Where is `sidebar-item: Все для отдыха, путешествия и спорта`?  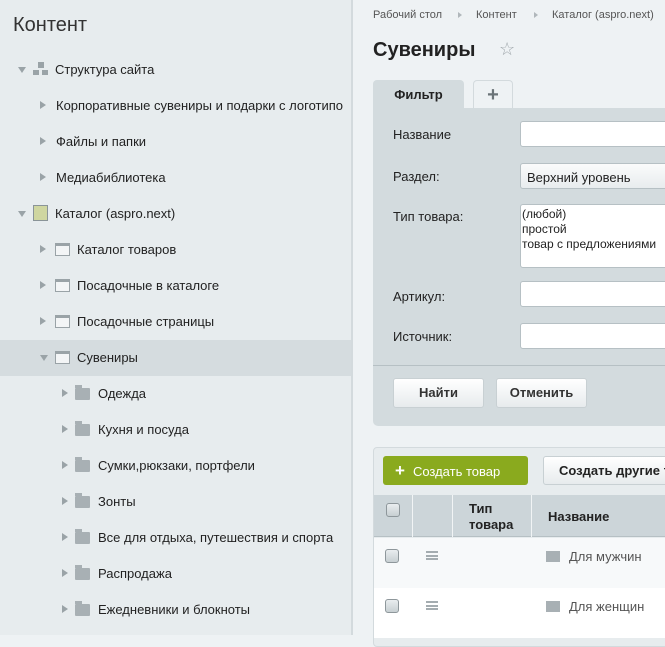
sidebar-item: Все для отдыха, путешествия и спорта is located at coordinates (175, 538).